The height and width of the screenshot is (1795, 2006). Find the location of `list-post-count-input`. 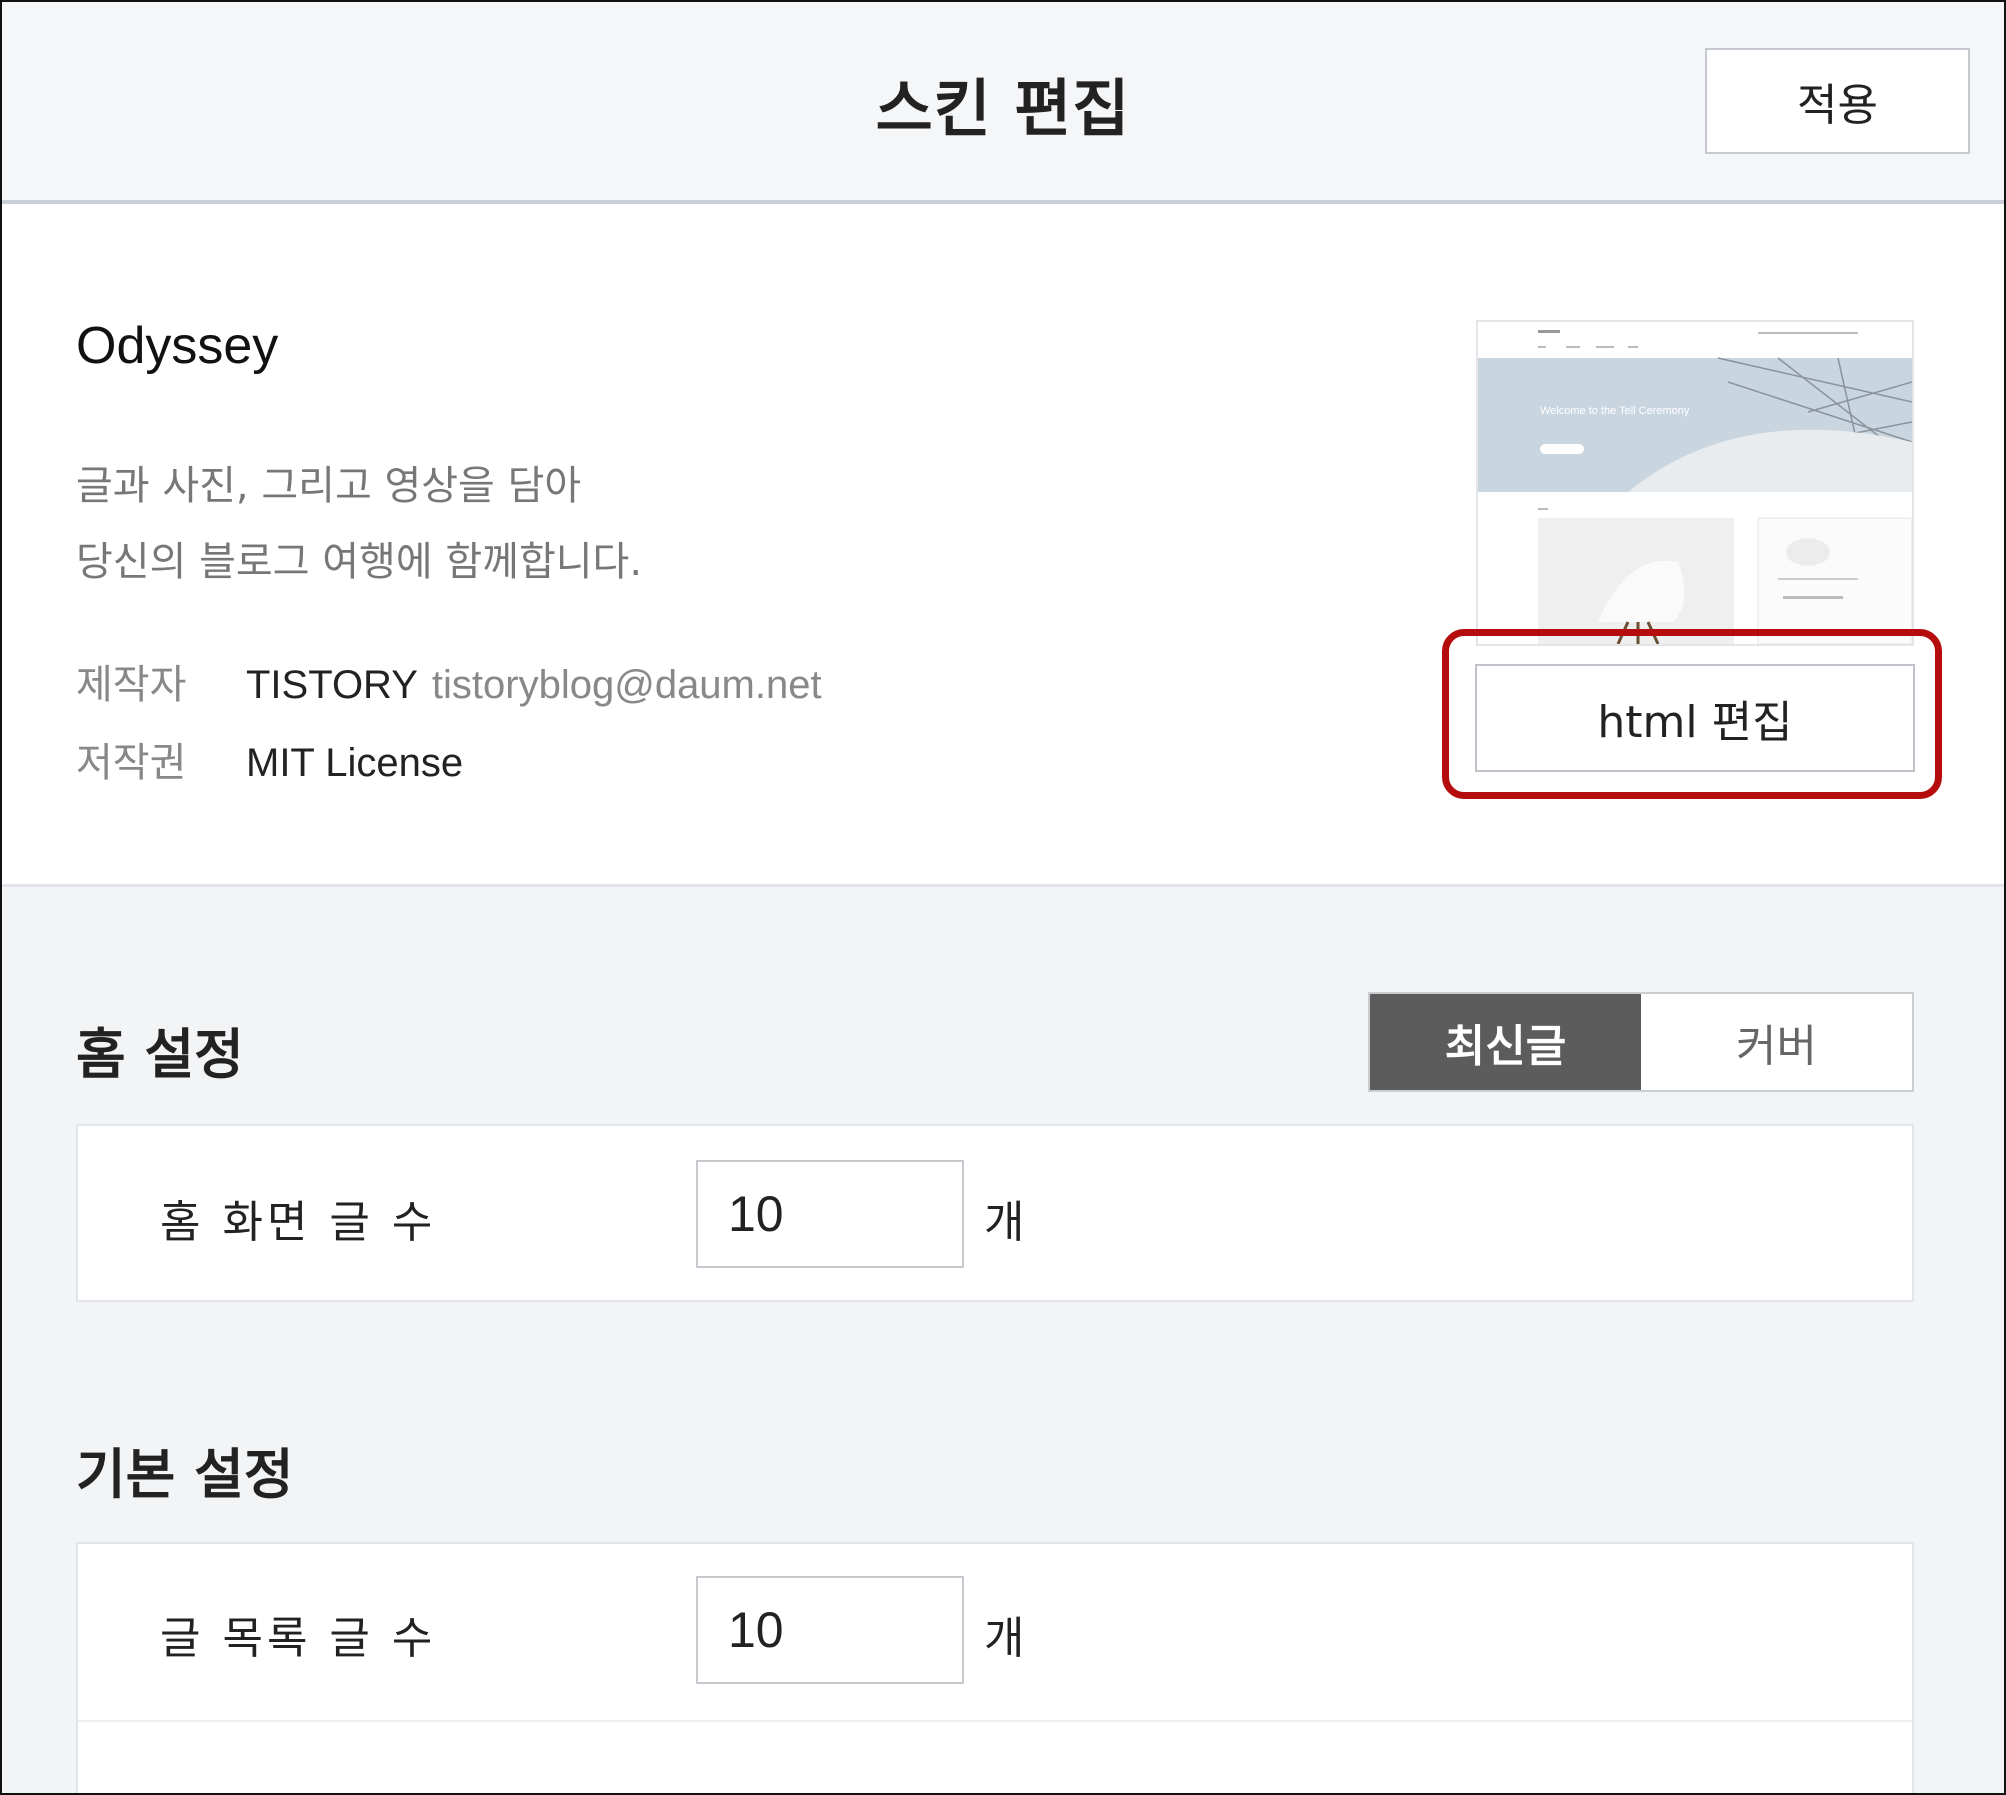

list-post-count-input is located at coordinates (830, 1630).